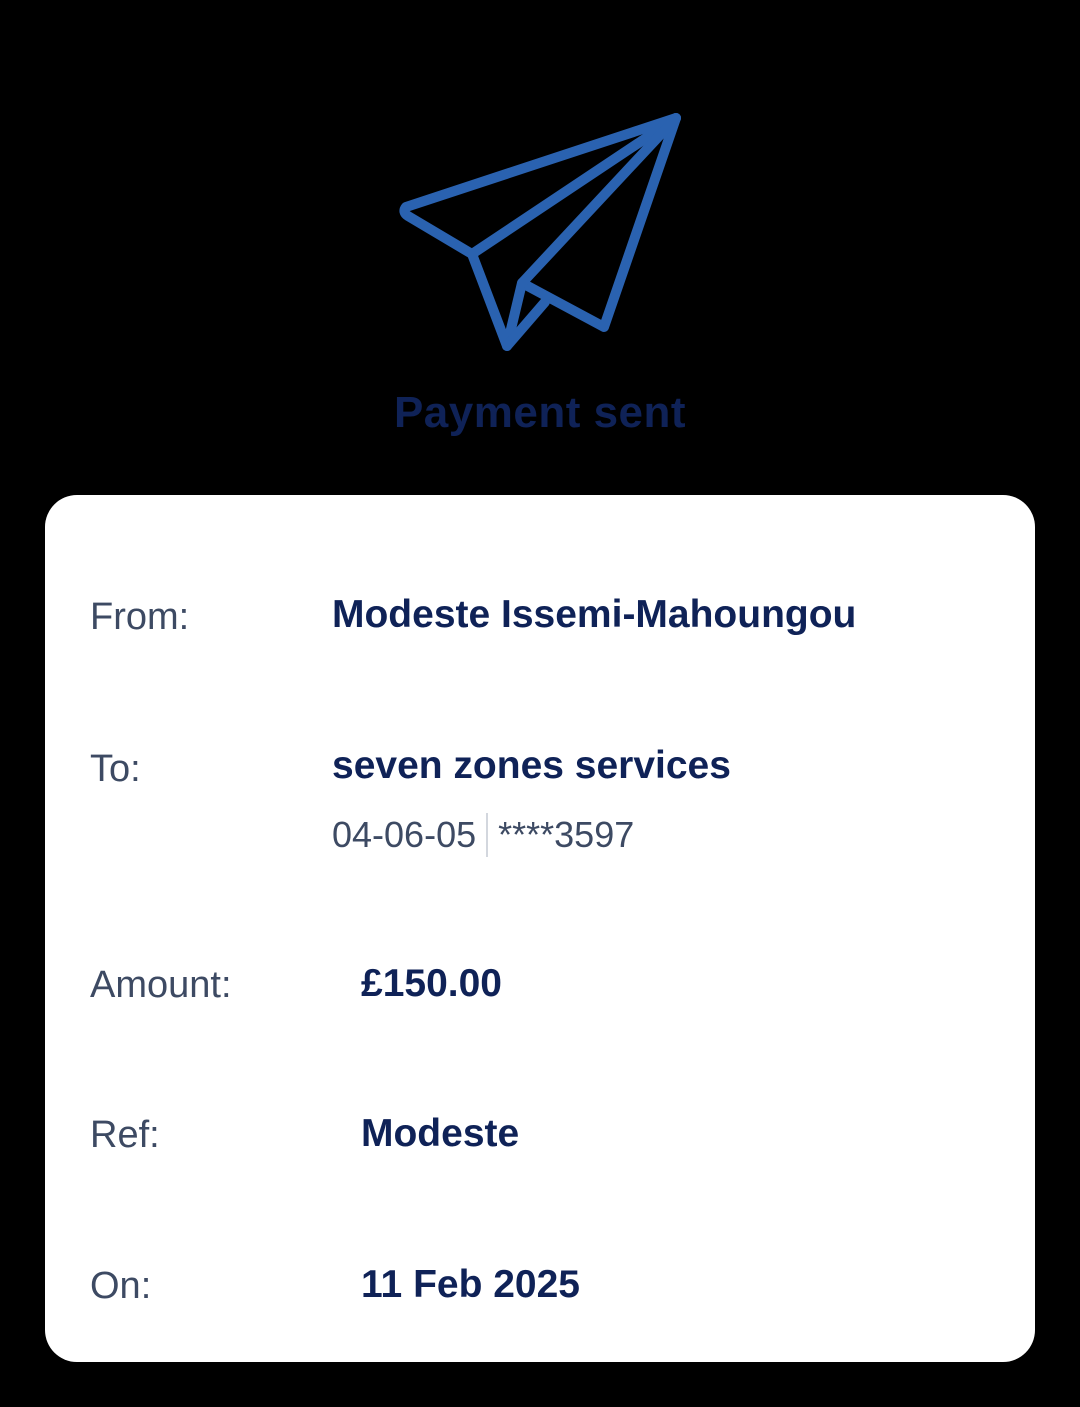 The width and height of the screenshot is (1080, 1407). What do you see at coordinates (531, 765) in the screenshot?
I see `to-value: seven zones services` at bounding box center [531, 765].